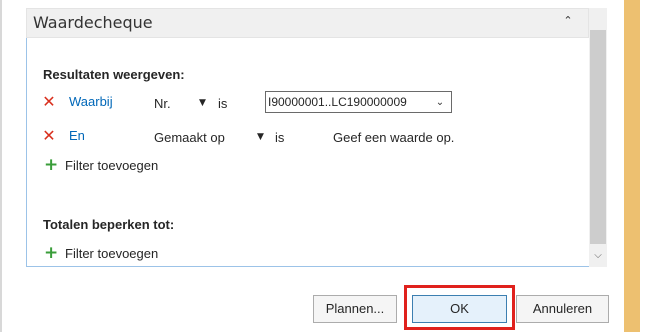 This screenshot has width=653, height=332. I want to click on cancel-button: Annuleren, so click(562, 309).